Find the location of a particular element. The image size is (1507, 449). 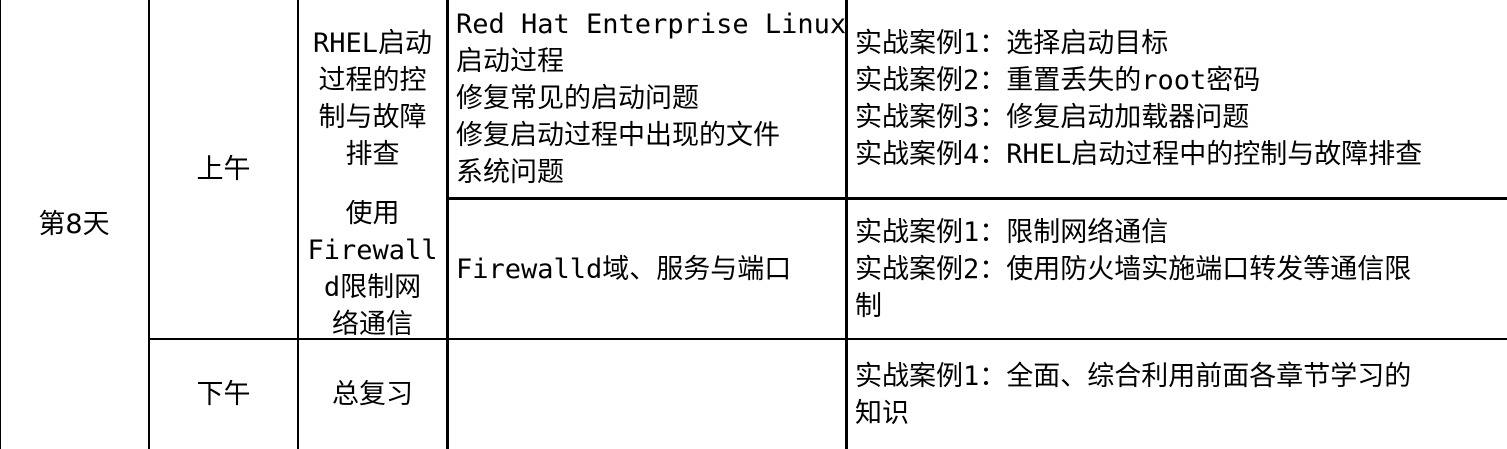

period-cell-afternoon: 下午 is located at coordinates (223, 394).